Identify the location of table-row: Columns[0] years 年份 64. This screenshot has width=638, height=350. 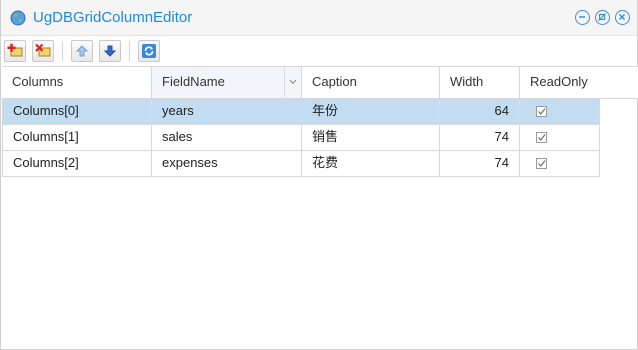
(301, 112).